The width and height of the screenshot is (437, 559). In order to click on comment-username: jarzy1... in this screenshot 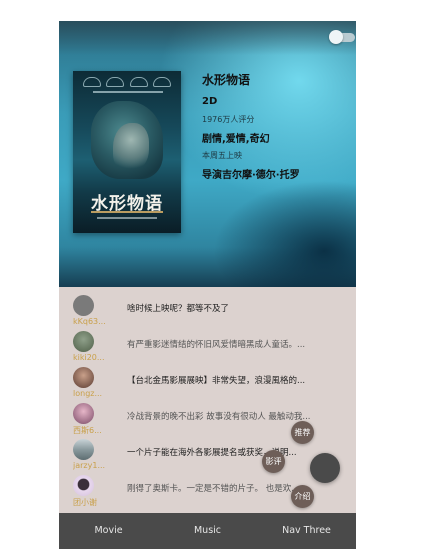, I will do `click(96, 465)`.